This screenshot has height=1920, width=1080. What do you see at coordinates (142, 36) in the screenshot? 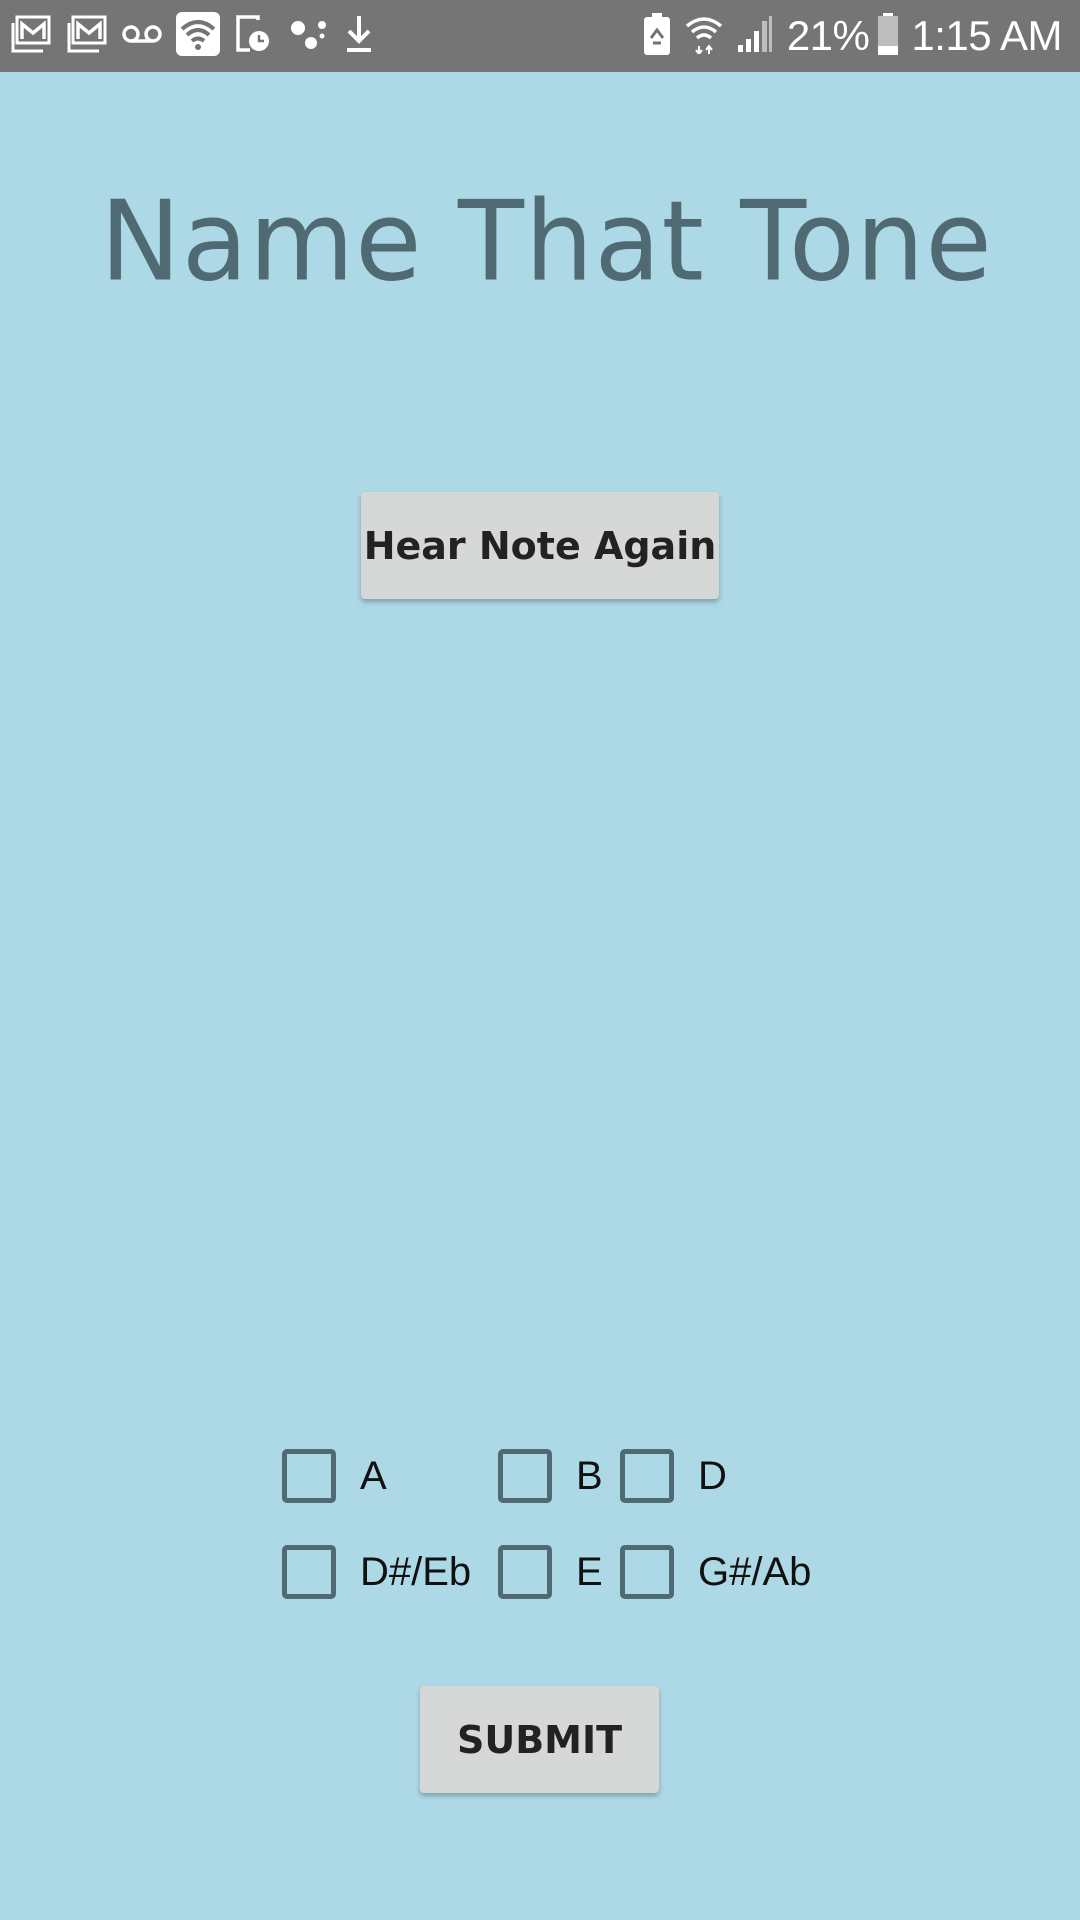
I see `voicemail-icon` at bounding box center [142, 36].